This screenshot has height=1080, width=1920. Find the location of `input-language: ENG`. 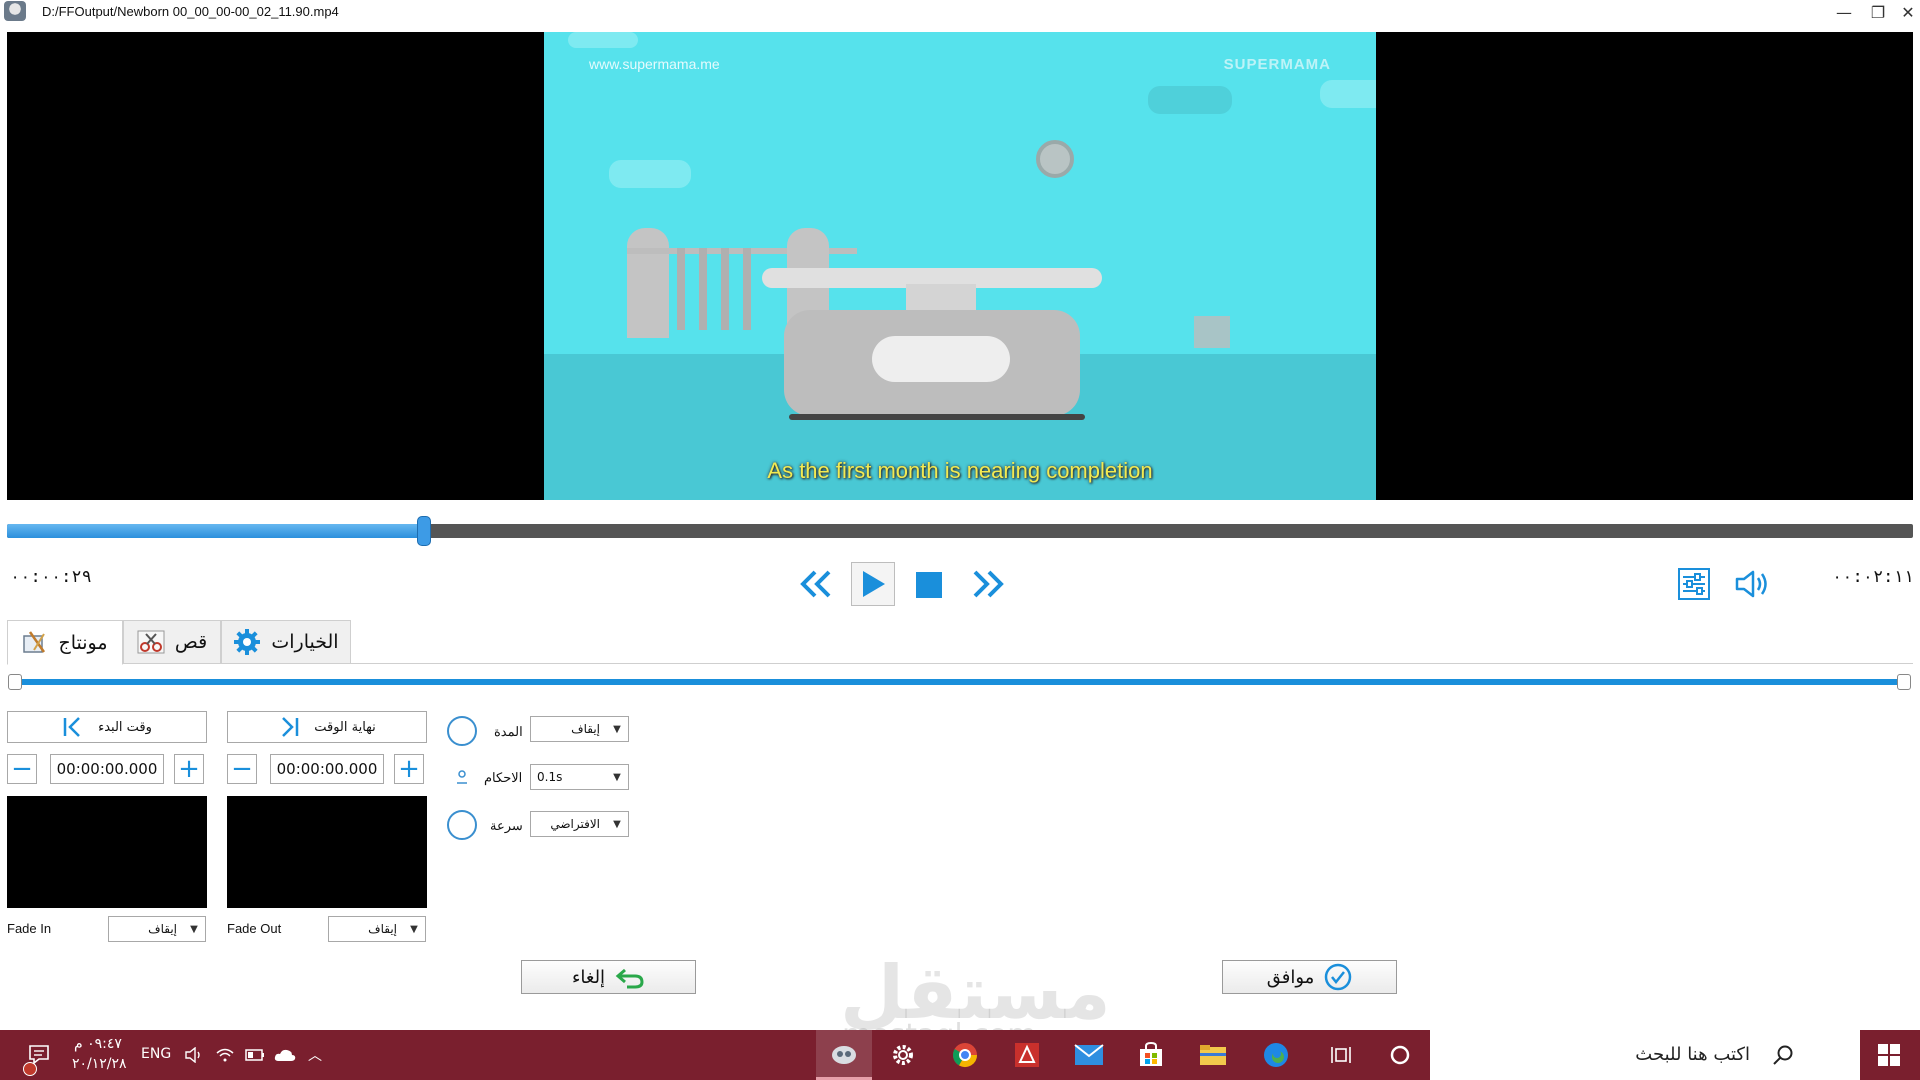

input-language: ENG is located at coordinates (156, 1054).